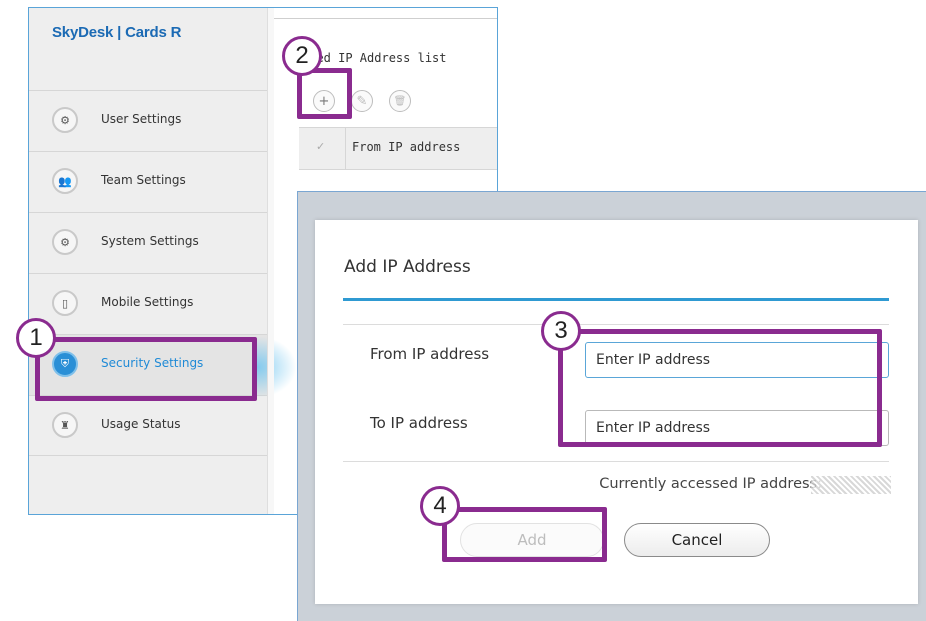  What do you see at coordinates (616, 299) in the screenshot?
I see `dialog-title-rule` at bounding box center [616, 299].